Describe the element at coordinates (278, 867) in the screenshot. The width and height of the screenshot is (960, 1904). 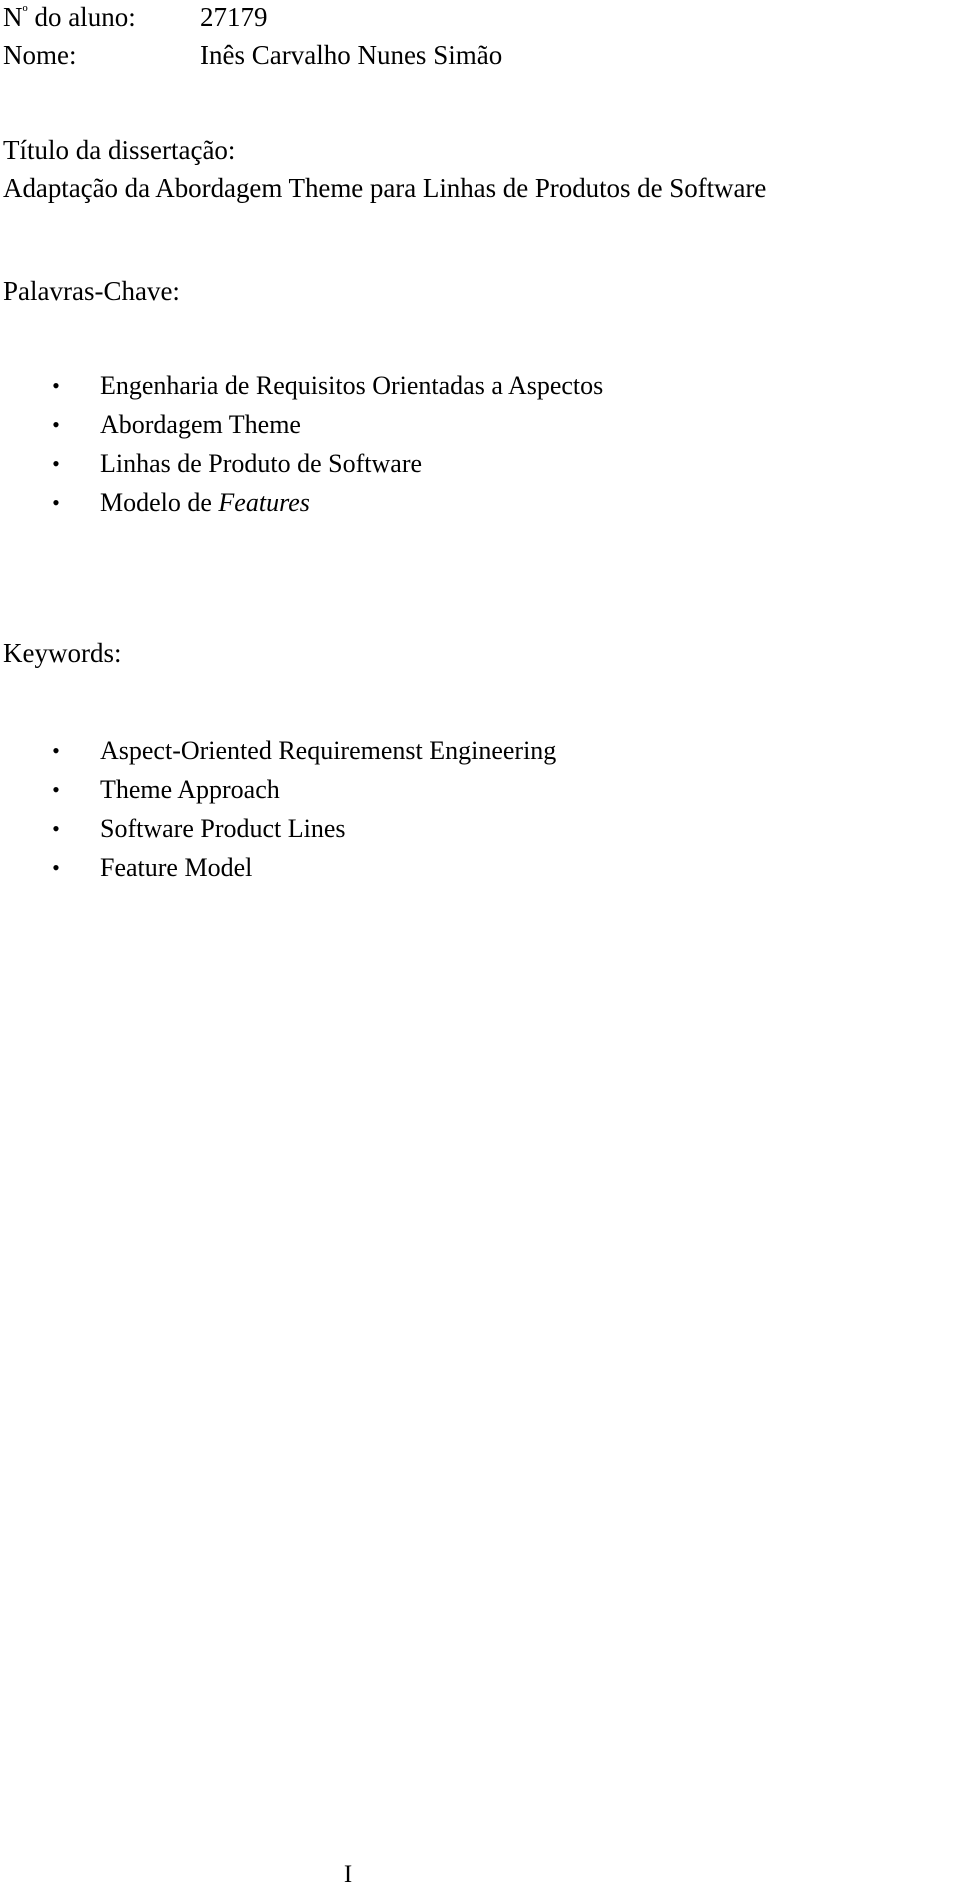
I see `list-item: • Feature Model` at that location.